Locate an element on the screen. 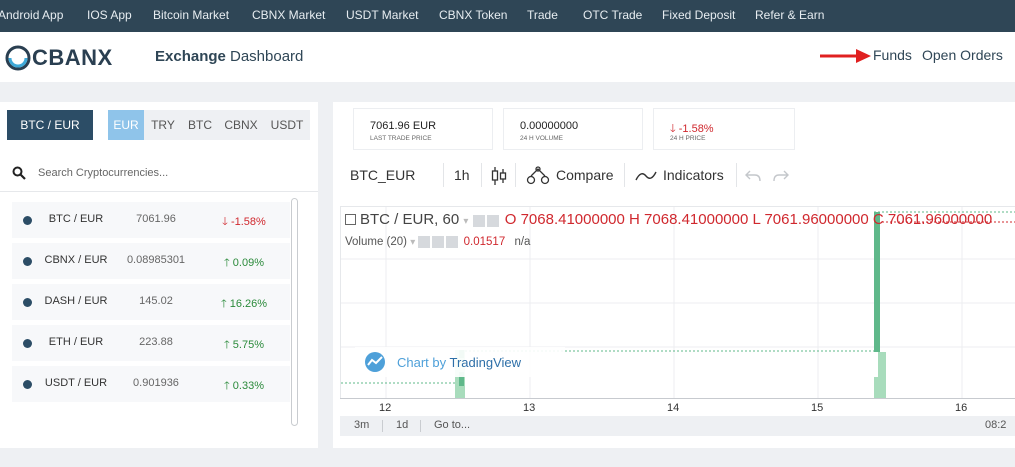 The width and height of the screenshot is (1015, 467). tradingview-watermark: Chart by TradingView is located at coordinates (460, 362).